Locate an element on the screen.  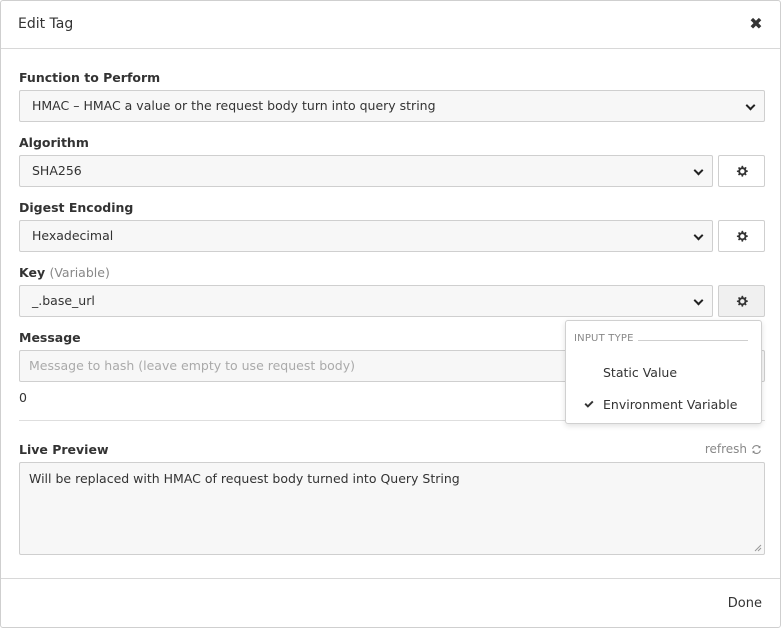
resize-handle-icon is located at coordinates (758, 548).